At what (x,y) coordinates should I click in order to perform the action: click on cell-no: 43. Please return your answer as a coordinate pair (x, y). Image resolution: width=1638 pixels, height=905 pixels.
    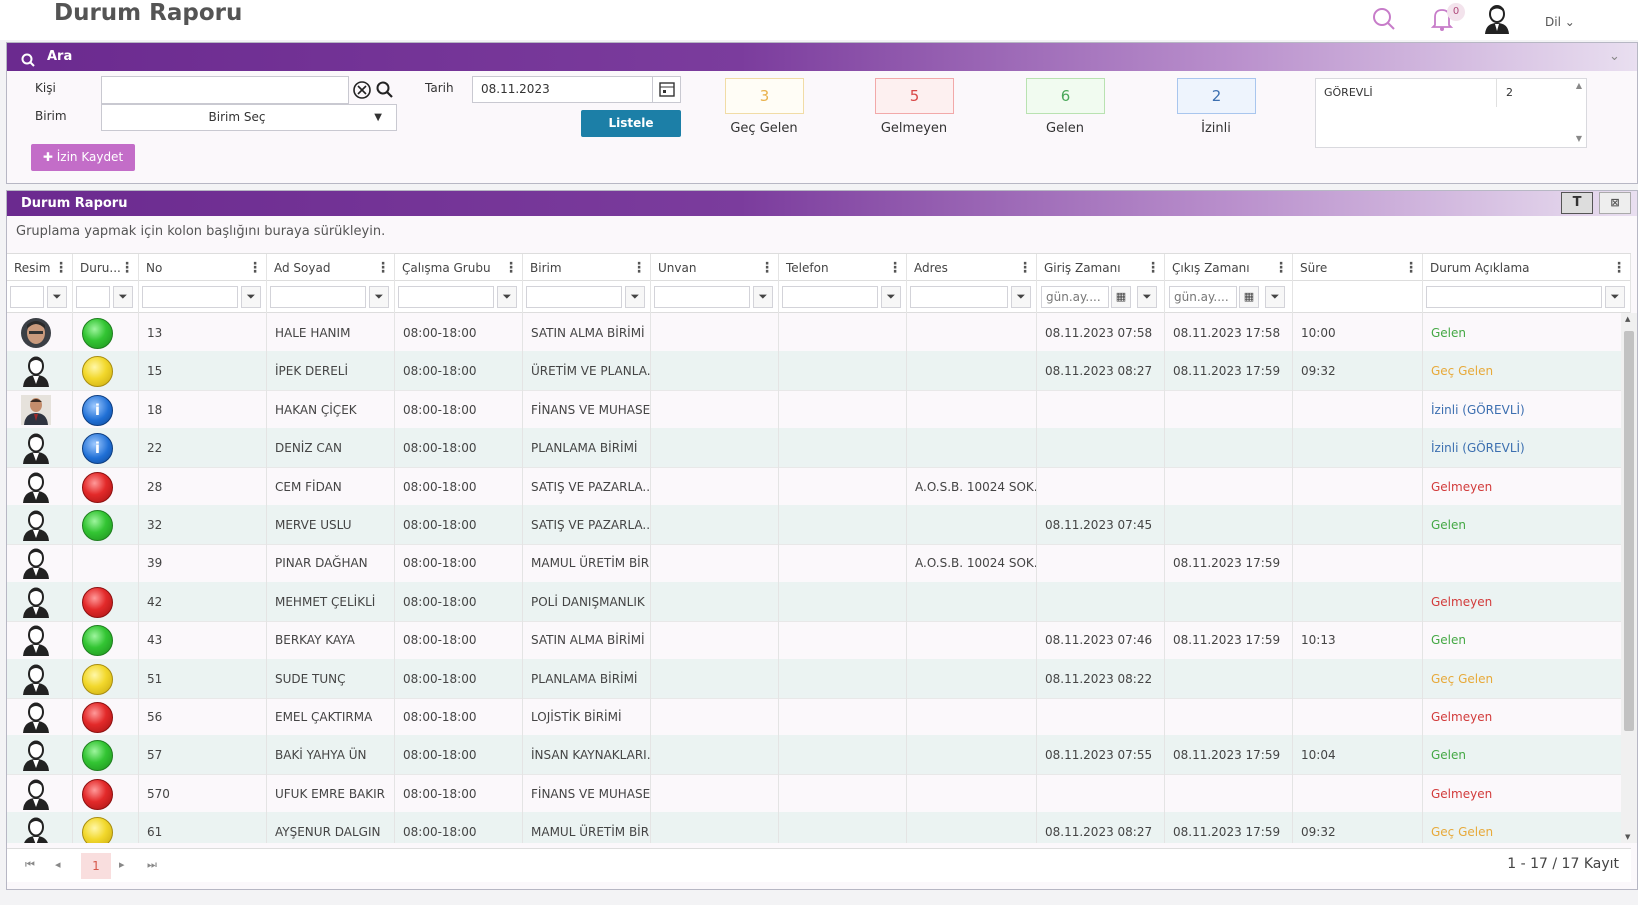
    Looking at the image, I should click on (203, 640).